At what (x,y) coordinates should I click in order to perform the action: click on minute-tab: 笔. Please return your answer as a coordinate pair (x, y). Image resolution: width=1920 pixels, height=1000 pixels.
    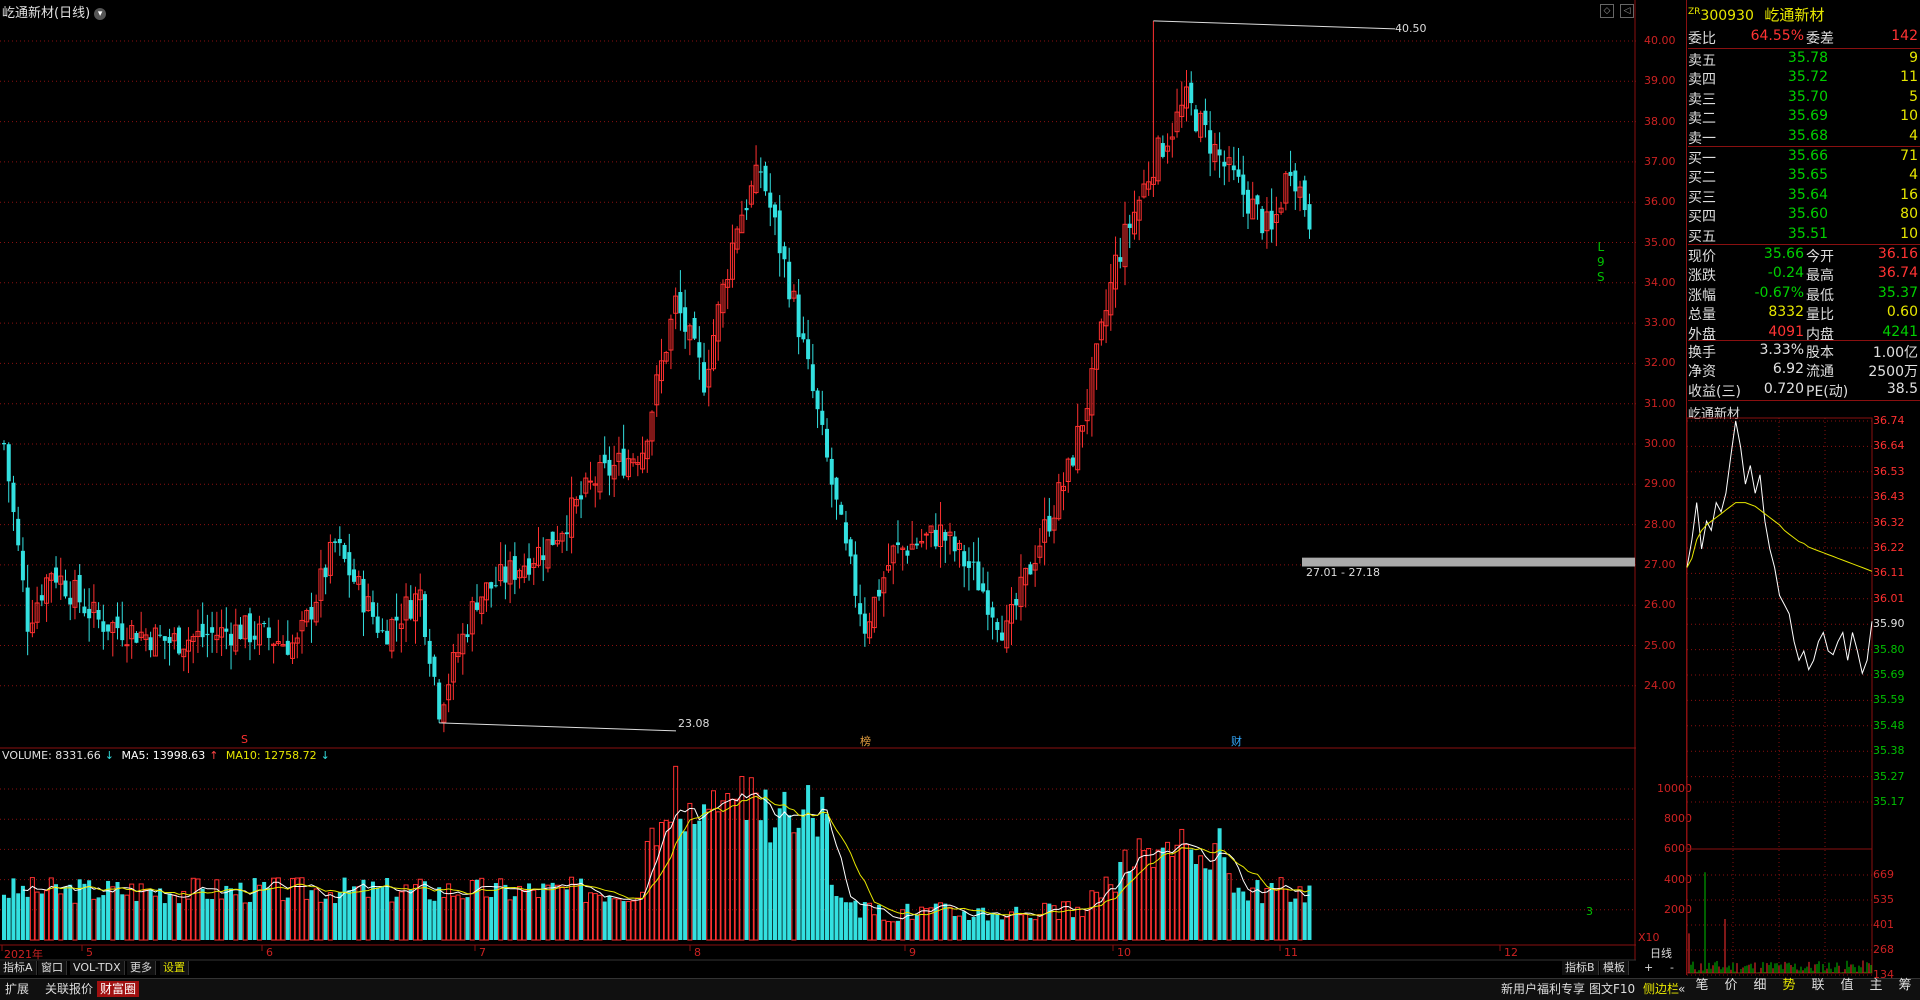
    Looking at the image, I should click on (1702, 986).